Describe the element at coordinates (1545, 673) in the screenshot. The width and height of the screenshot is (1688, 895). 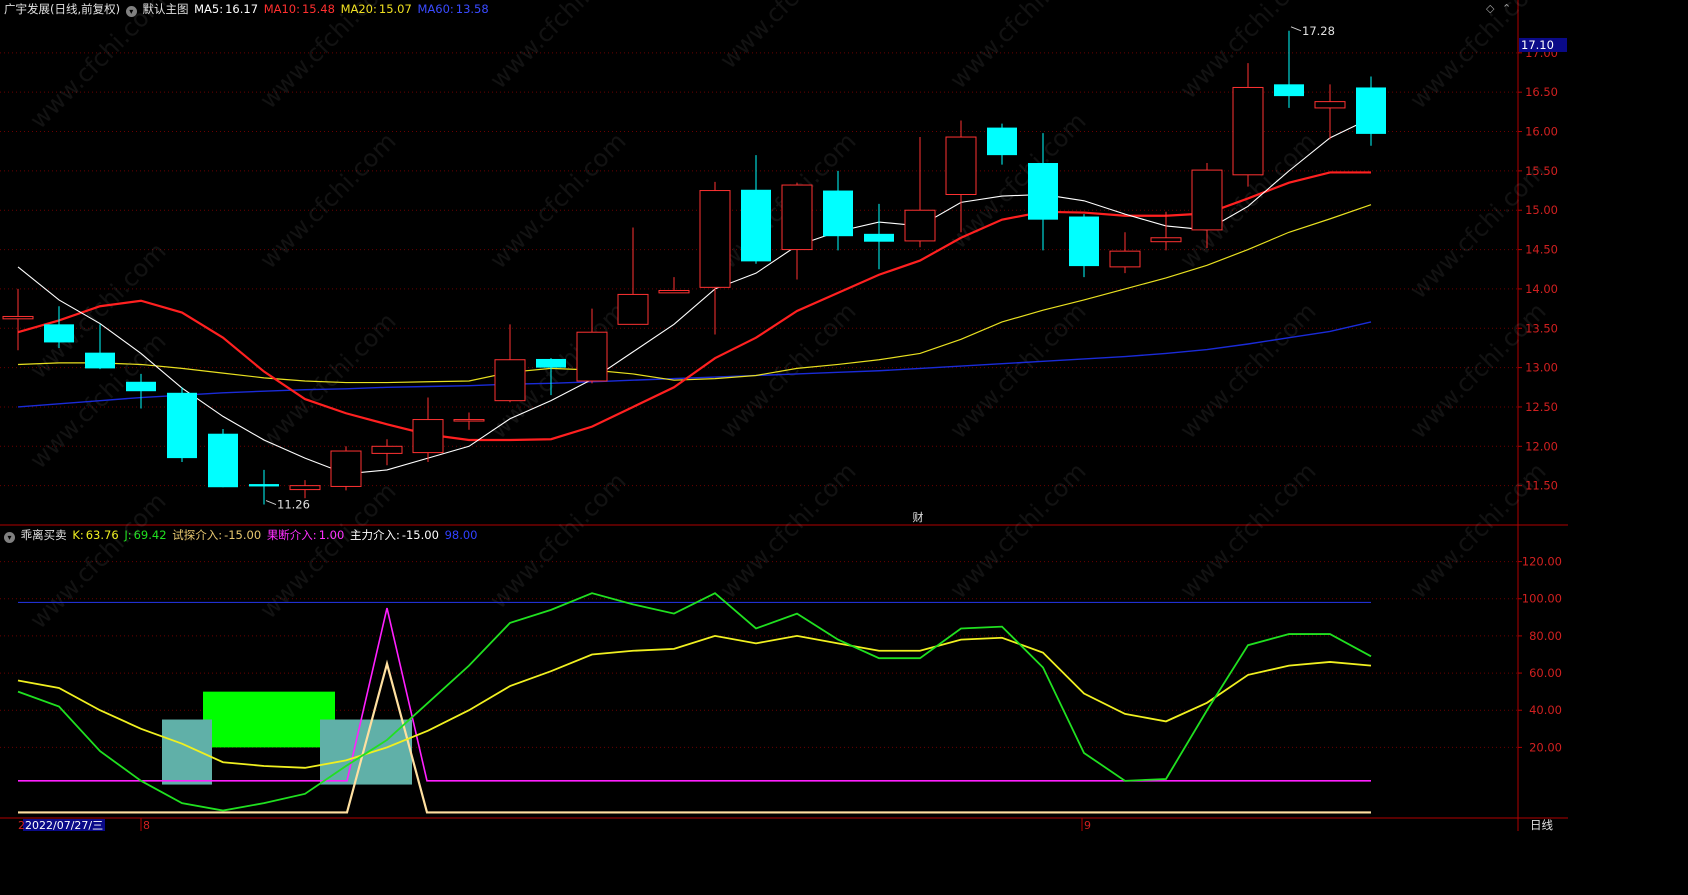
I see `osc-tick-label: 60.00` at that location.